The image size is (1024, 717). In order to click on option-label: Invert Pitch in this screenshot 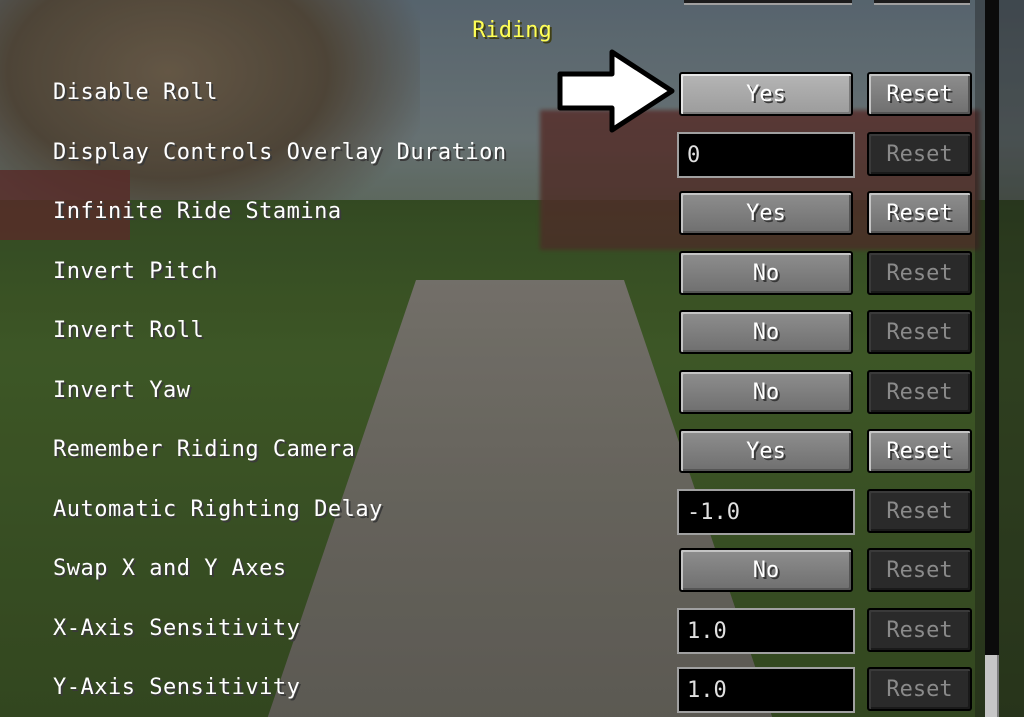, I will do `click(135, 271)`.